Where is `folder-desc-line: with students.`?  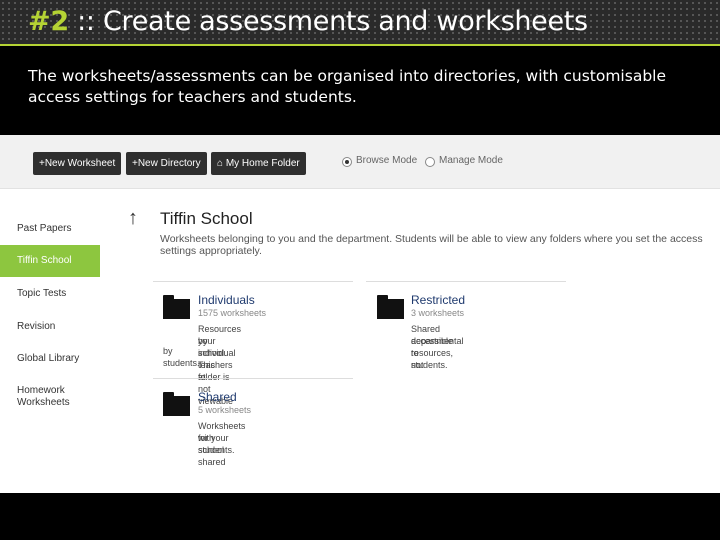
folder-desc-line: with students. is located at coordinates (216, 444).